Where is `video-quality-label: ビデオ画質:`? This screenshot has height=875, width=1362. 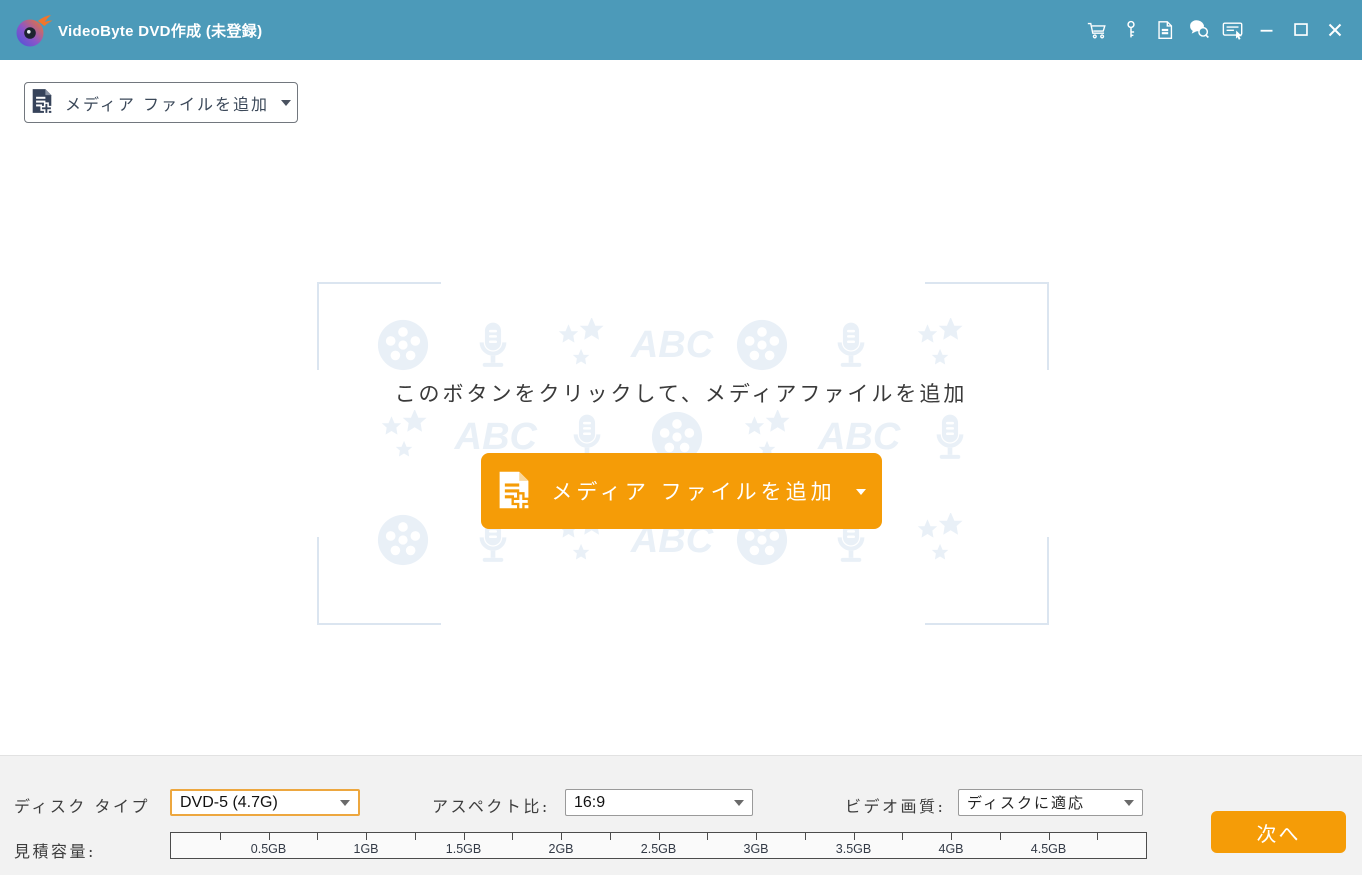 video-quality-label: ビデオ画質: is located at coordinates (895, 806).